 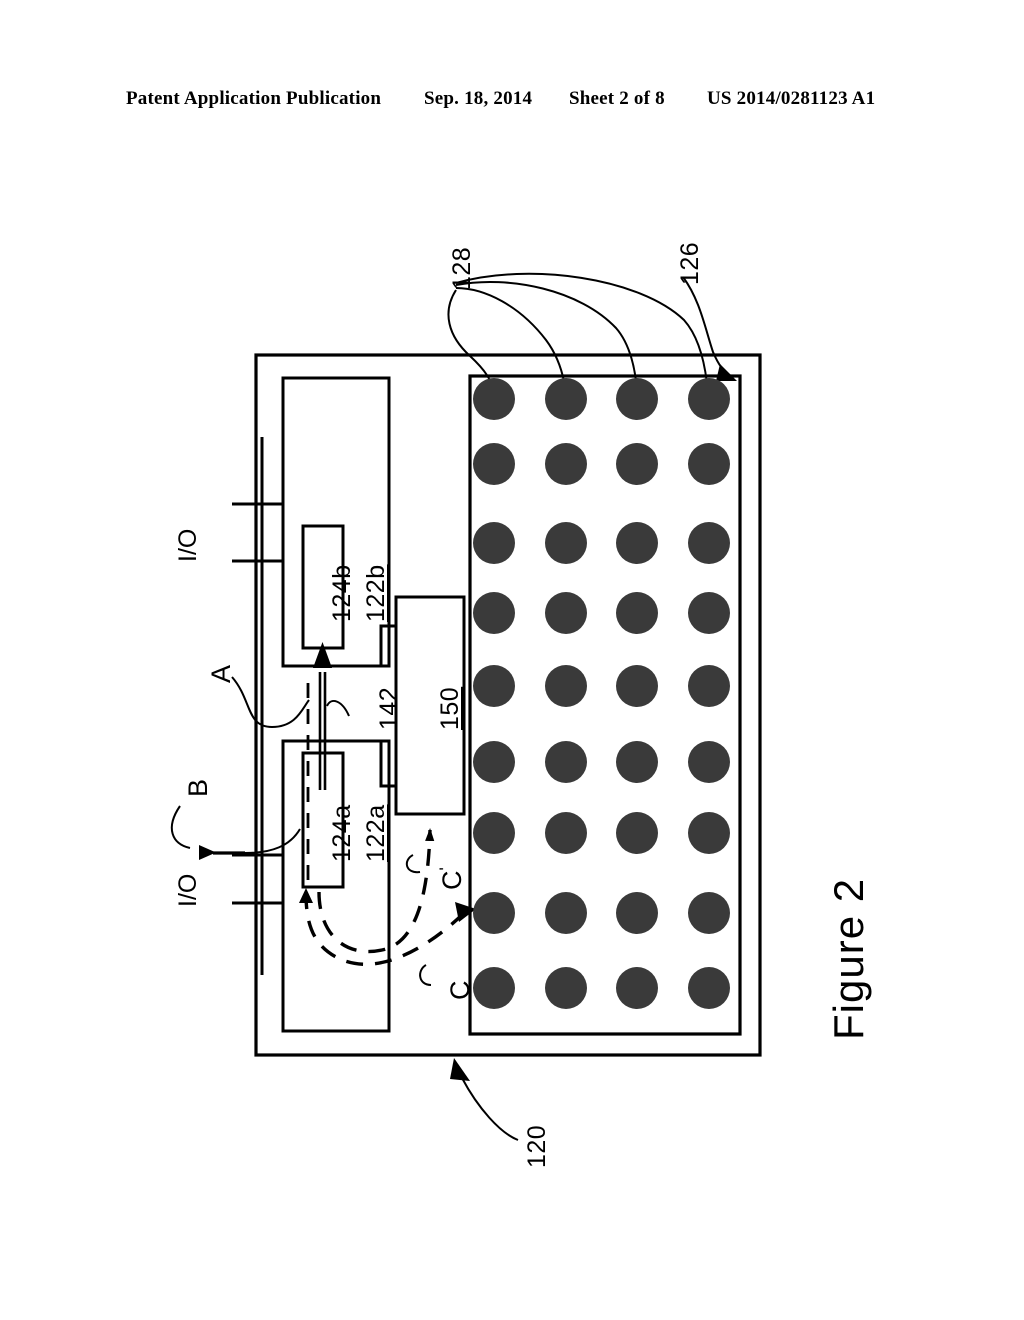 What do you see at coordinates (336, 522) in the screenshot?
I see `block-122b` at bounding box center [336, 522].